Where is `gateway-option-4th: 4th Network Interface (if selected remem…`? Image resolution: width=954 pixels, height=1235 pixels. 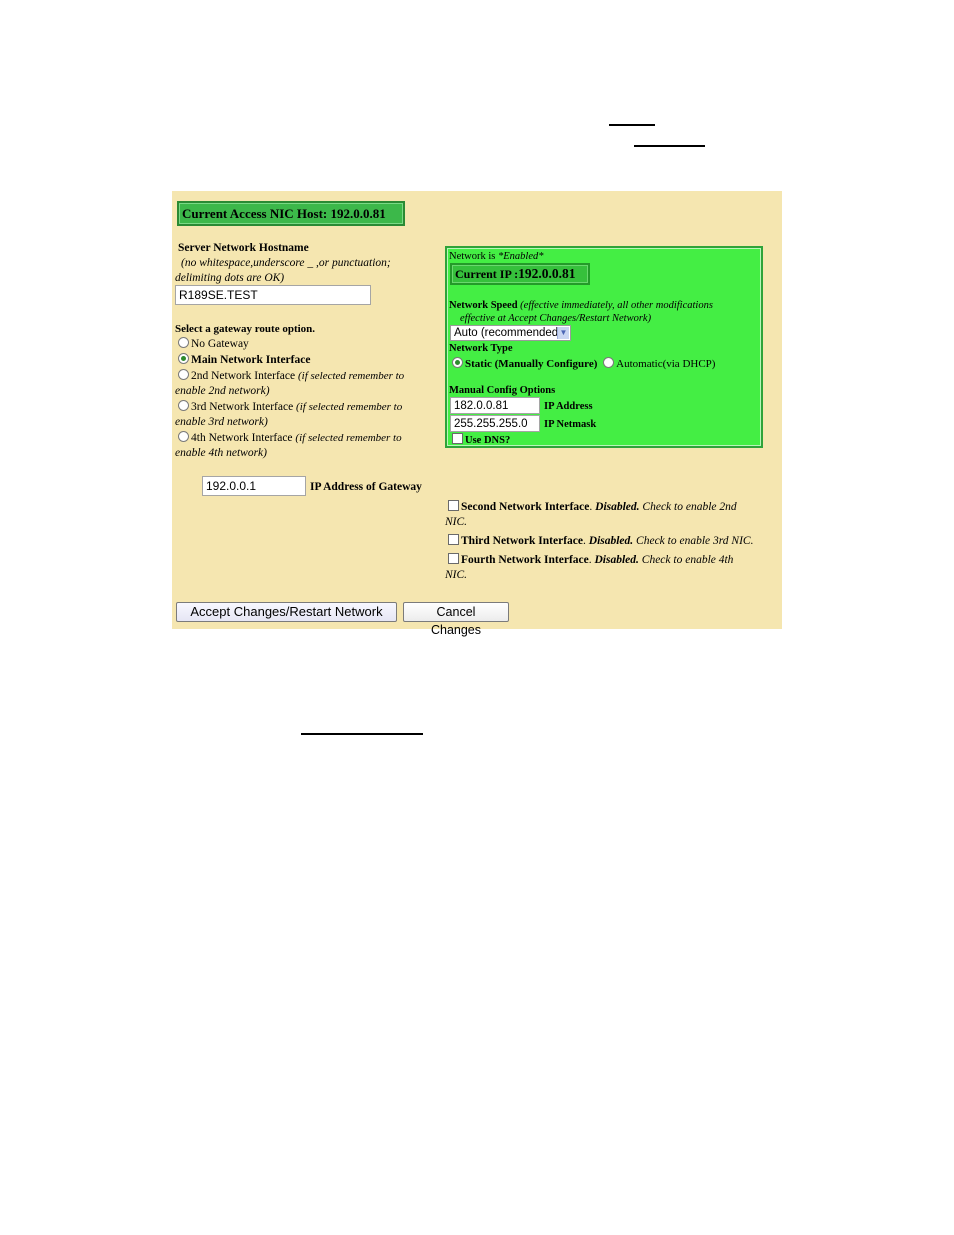
gateway-option-4th: 4th Network Interface (if selected remem… is located at coordinates (290, 438).